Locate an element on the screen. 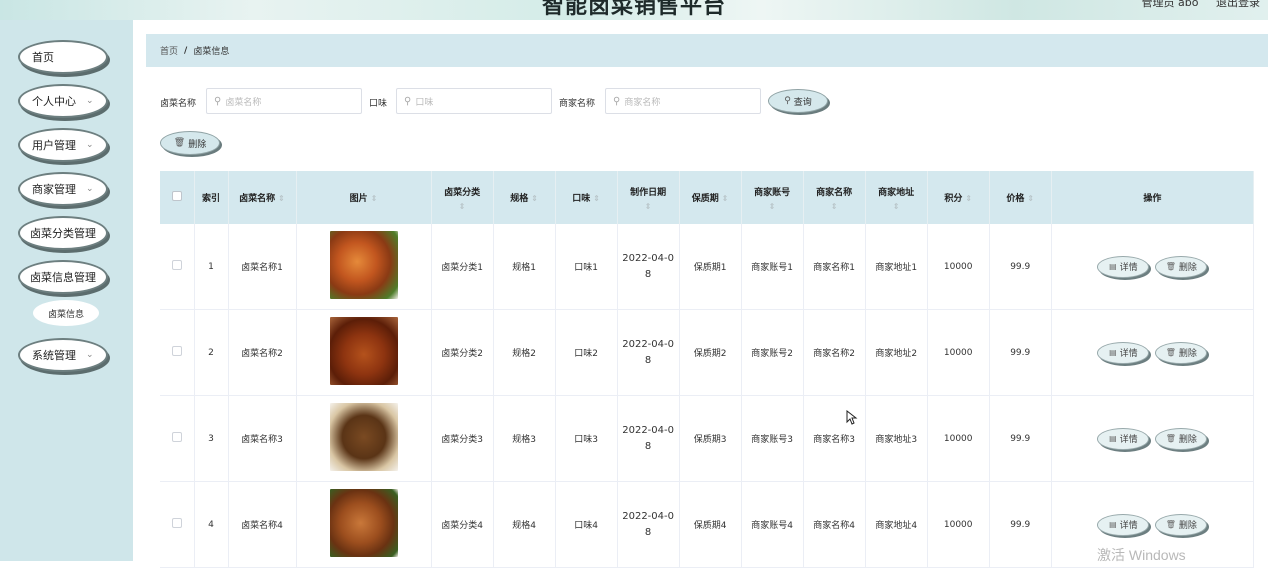 The height and width of the screenshot is (568, 1268). col-made-date-label: 制作日期 is located at coordinates (648, 192).